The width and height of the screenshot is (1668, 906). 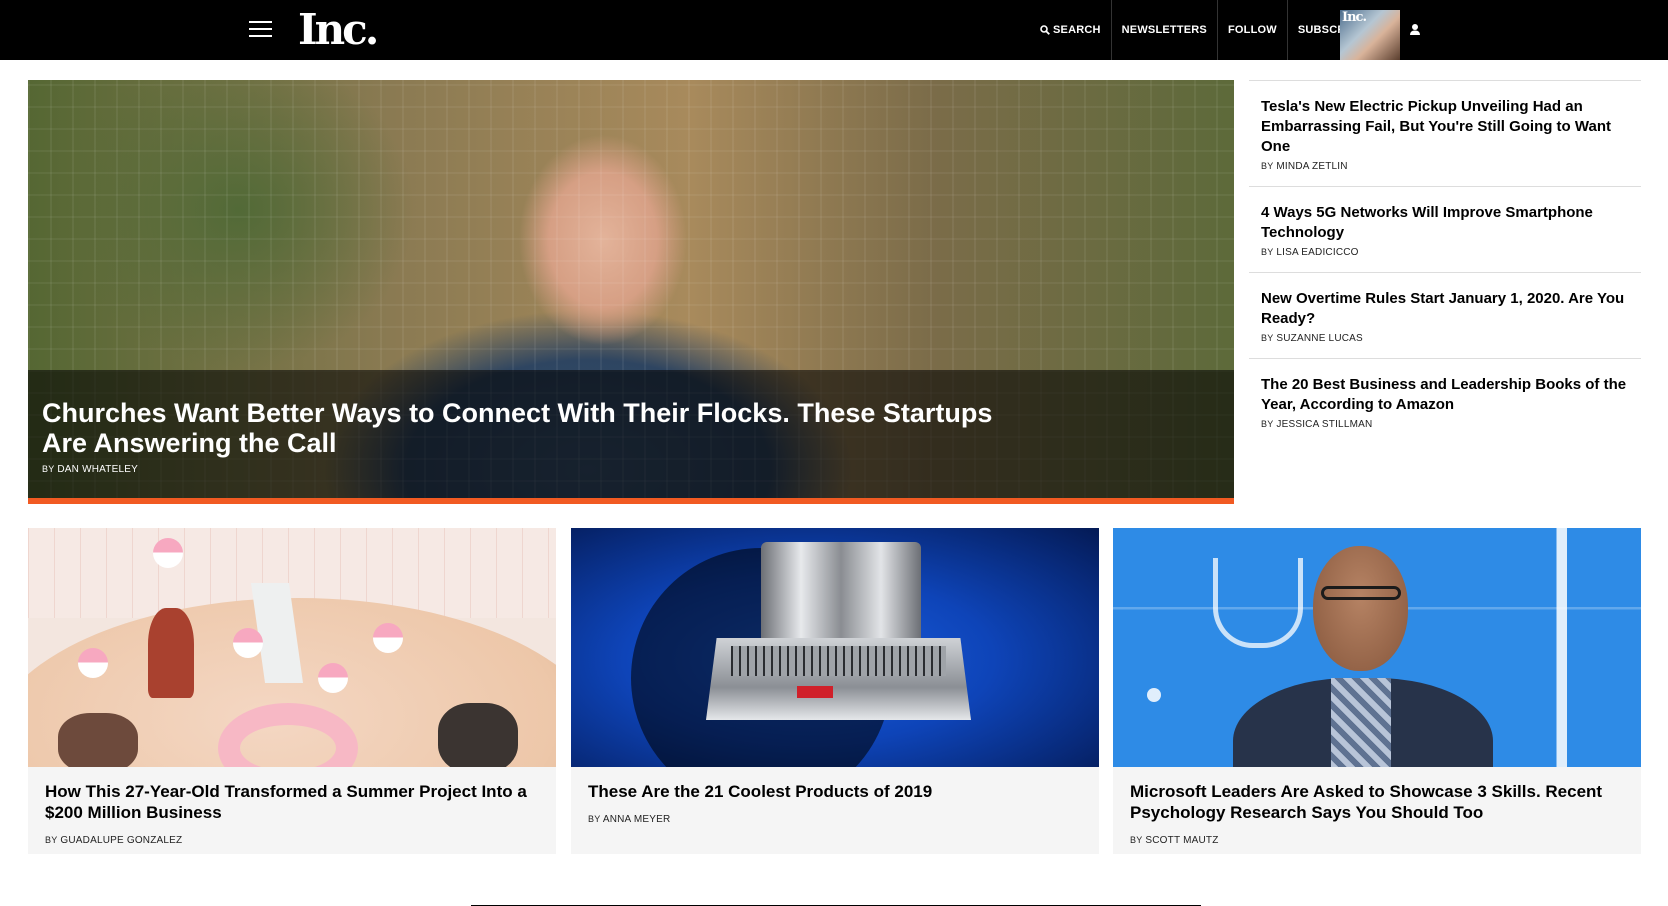 I want to click on magazine-cover-logo: Inc., so click(x=1354, y=17).